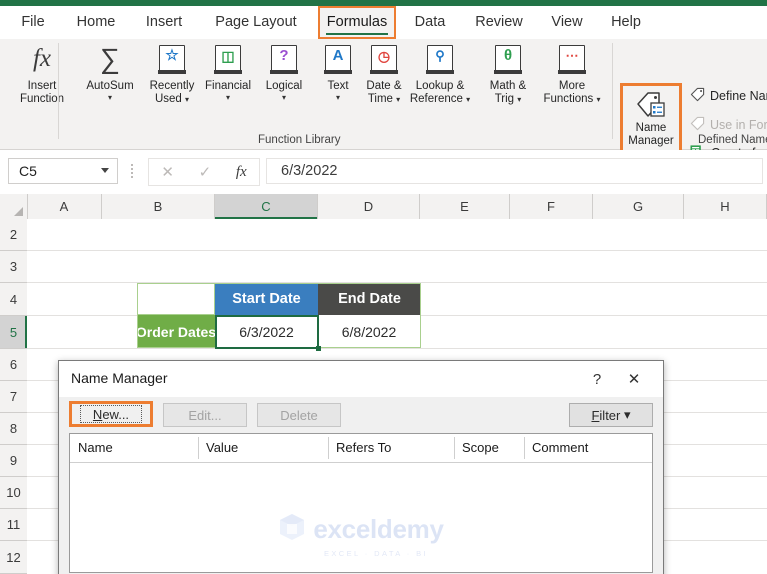 The width and height of the screenshot is (767, 574). I want to click on autosum-label: AutoSum, so click(110, 86).